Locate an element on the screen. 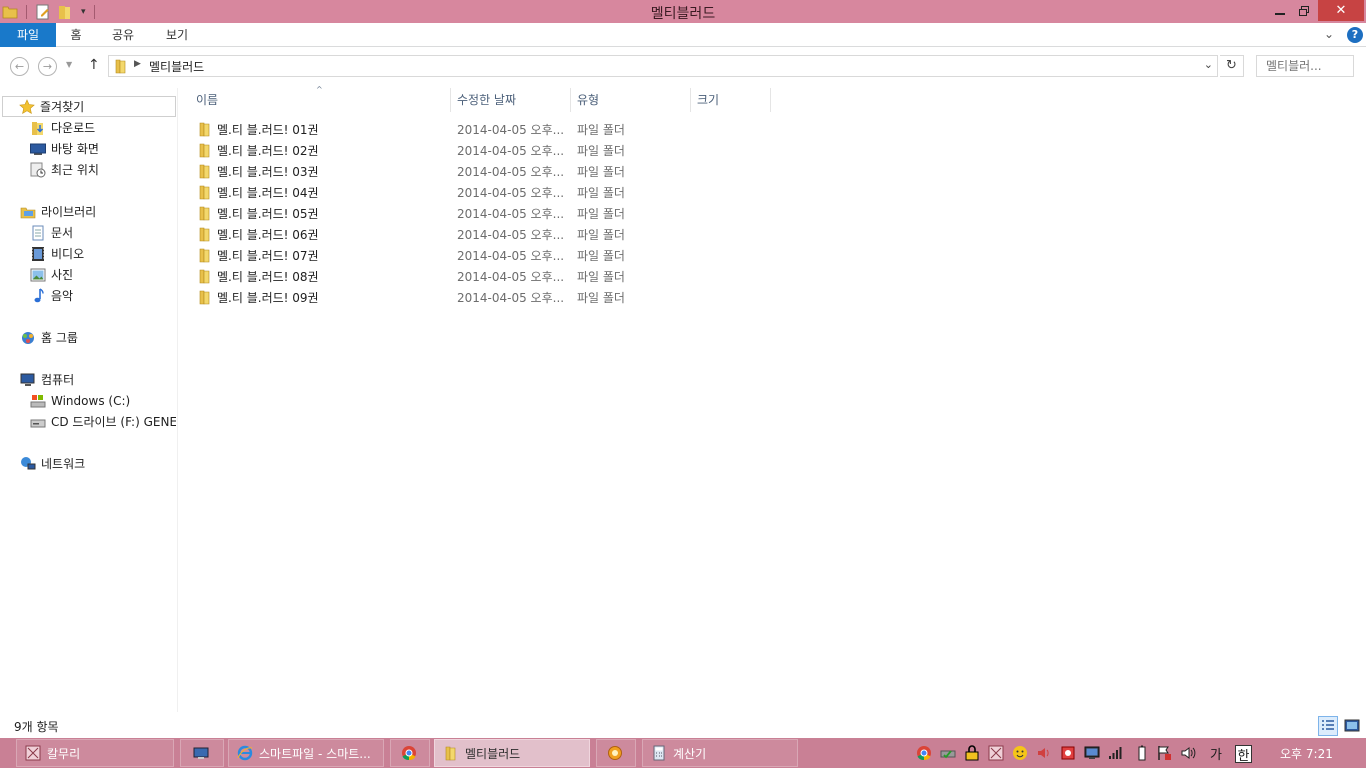 This screenshot has width=1366, height=768. table-row: 멜.티 블.러드! 08권 2014-04-05 오후... 파일 폴더 is located at coordinates (412, 275).